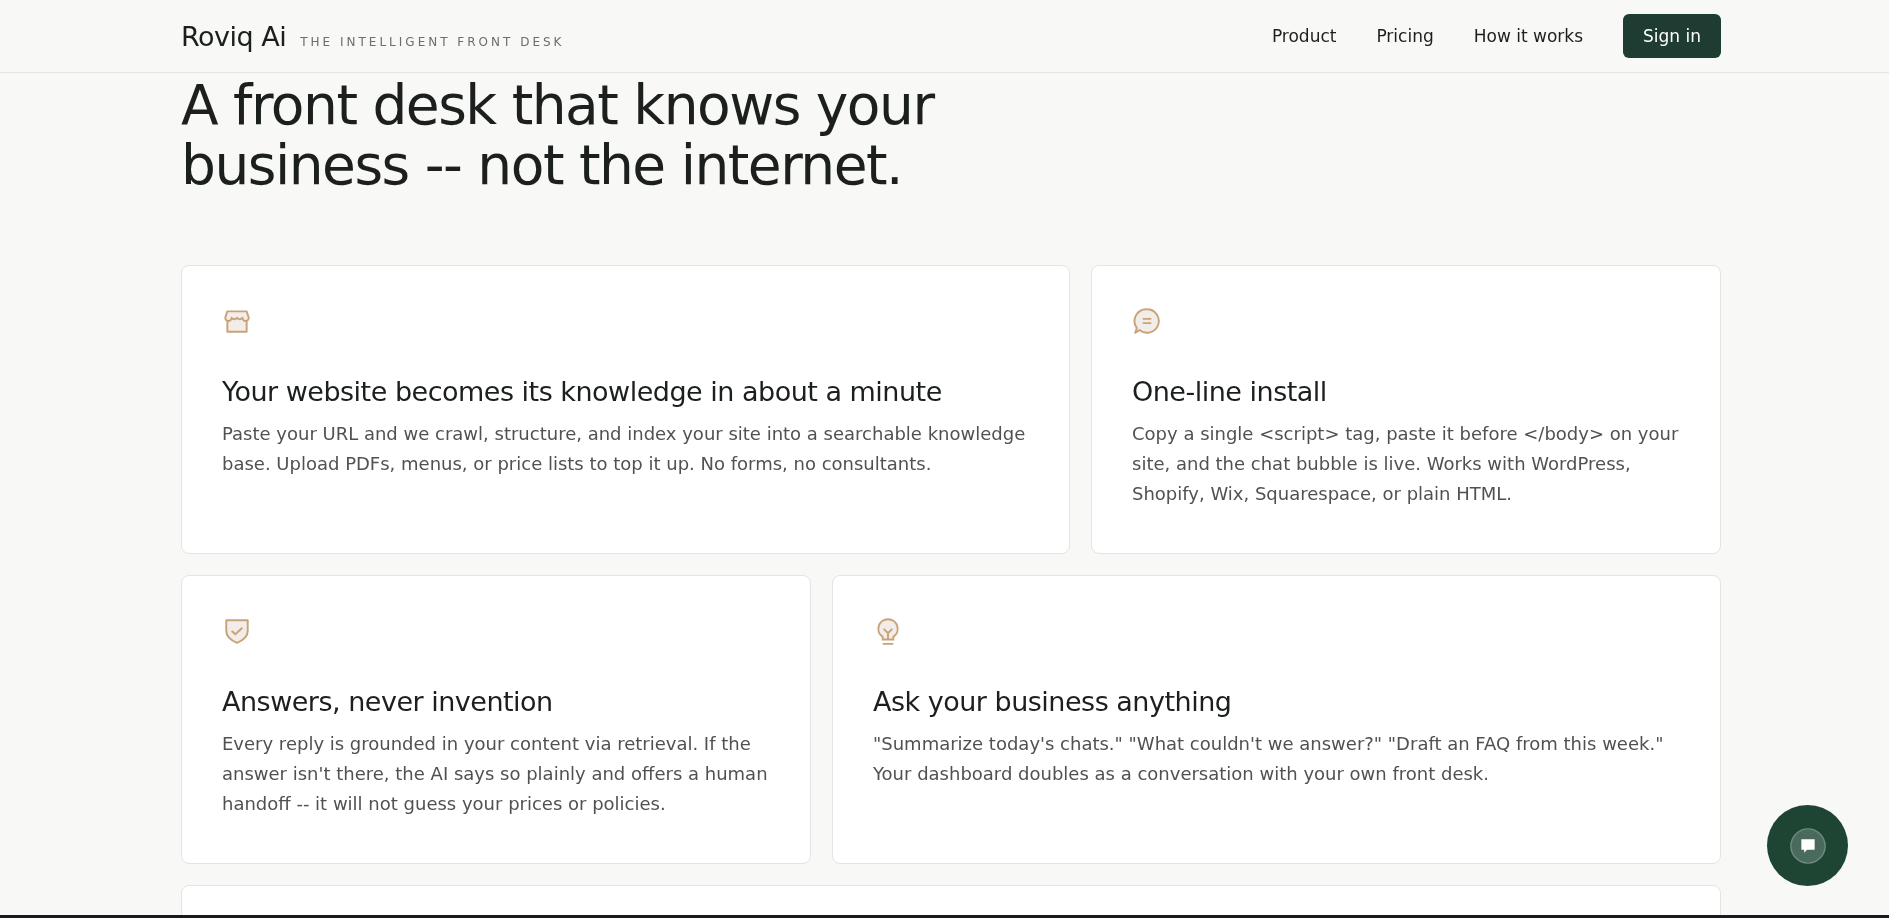 The height and width of the screenshot is (918, 1889). What do you see at coordinates (1230, 391) in the screenshot?
I see `feature-title: One-line install` at bounding box center [1230, 391].